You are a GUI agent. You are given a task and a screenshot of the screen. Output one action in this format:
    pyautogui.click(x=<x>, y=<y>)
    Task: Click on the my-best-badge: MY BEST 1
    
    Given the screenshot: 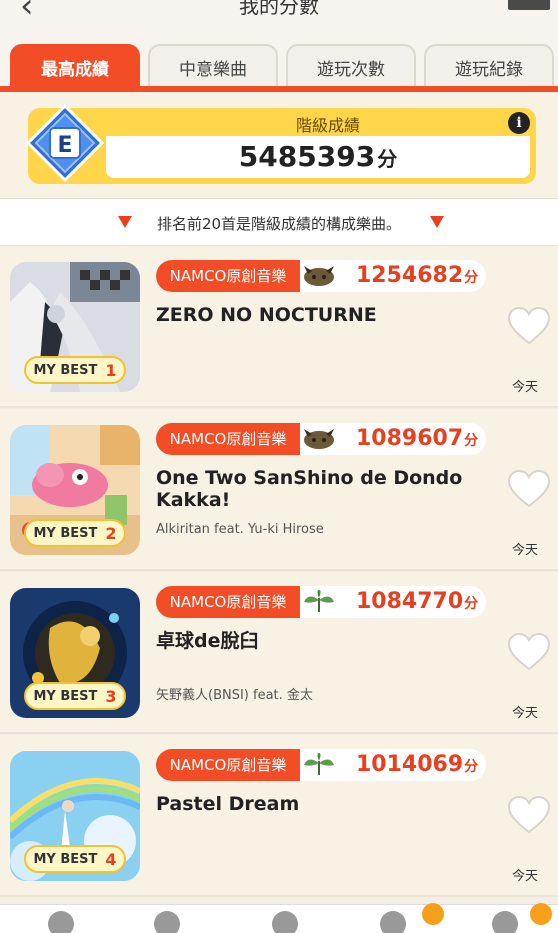 What is the action you would take?
    pyautogui.click(x=75, y=370)
    